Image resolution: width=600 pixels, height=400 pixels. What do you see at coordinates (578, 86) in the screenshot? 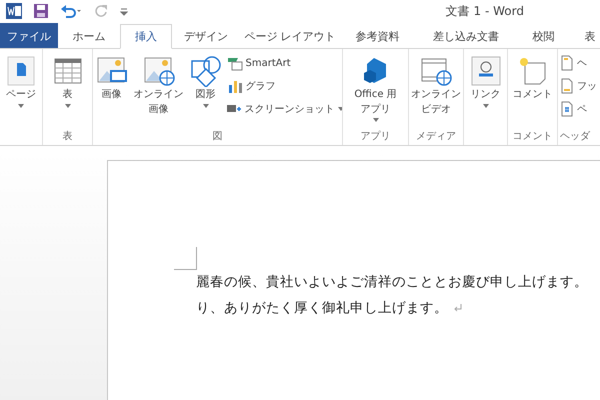
I see `ribbon-button: フッ` at bounding box center [578, 86].